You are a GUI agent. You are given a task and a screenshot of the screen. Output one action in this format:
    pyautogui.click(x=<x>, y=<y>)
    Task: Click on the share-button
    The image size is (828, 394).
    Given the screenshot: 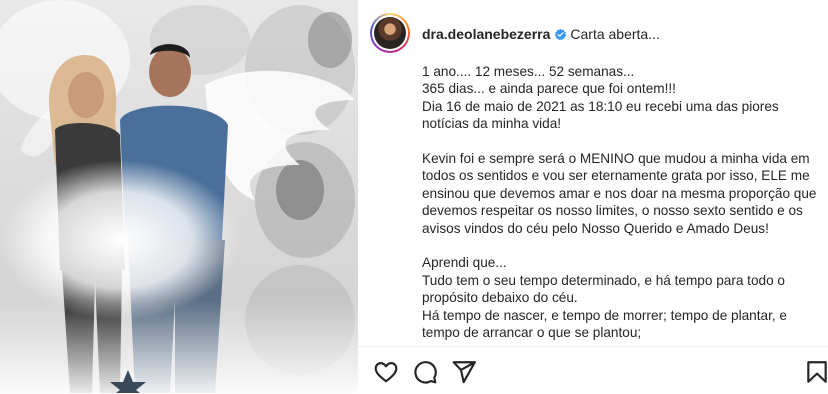 What is the action you would take?
    pyautogui.click(x=464, y=372)
    